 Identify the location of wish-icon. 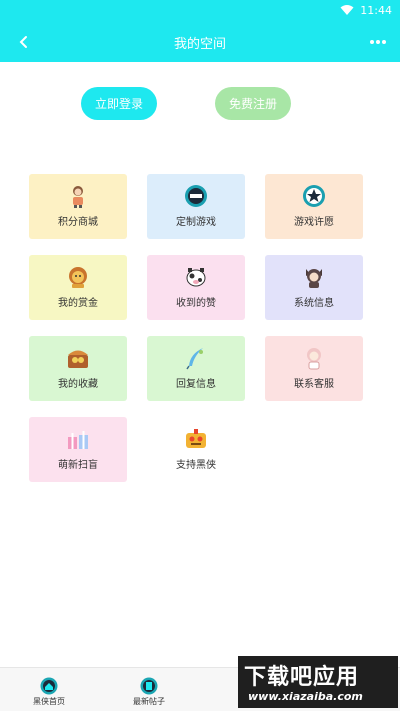
(314, 196).